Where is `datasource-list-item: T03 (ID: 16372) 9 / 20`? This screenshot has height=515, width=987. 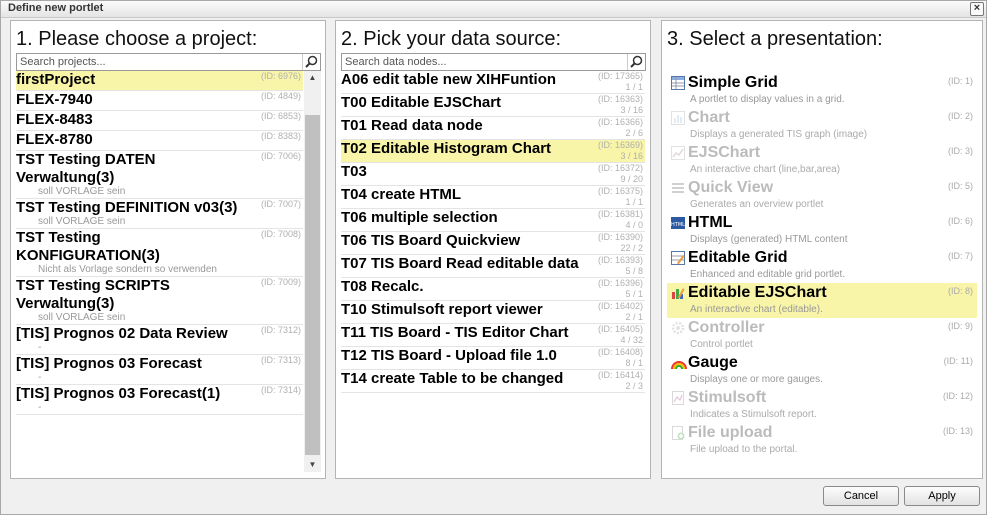
datasource-list-item: T03 (ID: 16372) 9 / 20 is located at coordinates (493, 174).